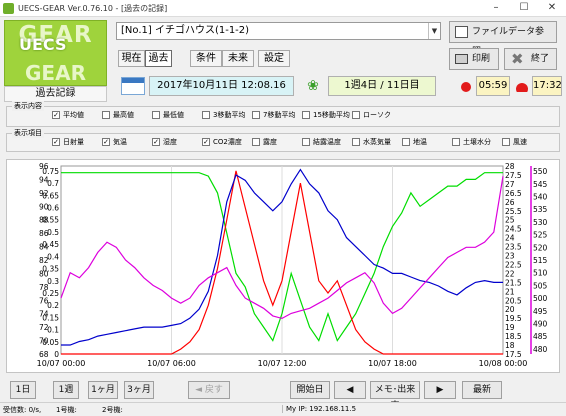 The height and width of the screenshot is (416, 566). What do you see at coordinates (461, 59) in the screenshot?
I see `printer-icon` at bounding box center [461, 59].